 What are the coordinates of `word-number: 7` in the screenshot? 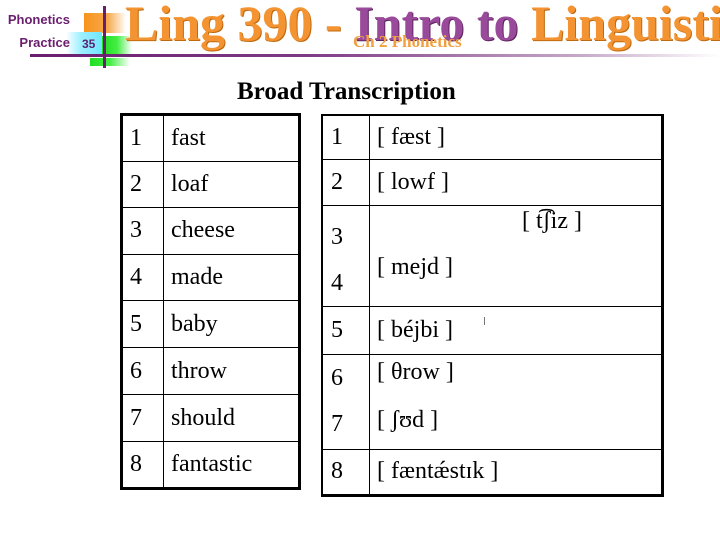 It's located at (142, 418).